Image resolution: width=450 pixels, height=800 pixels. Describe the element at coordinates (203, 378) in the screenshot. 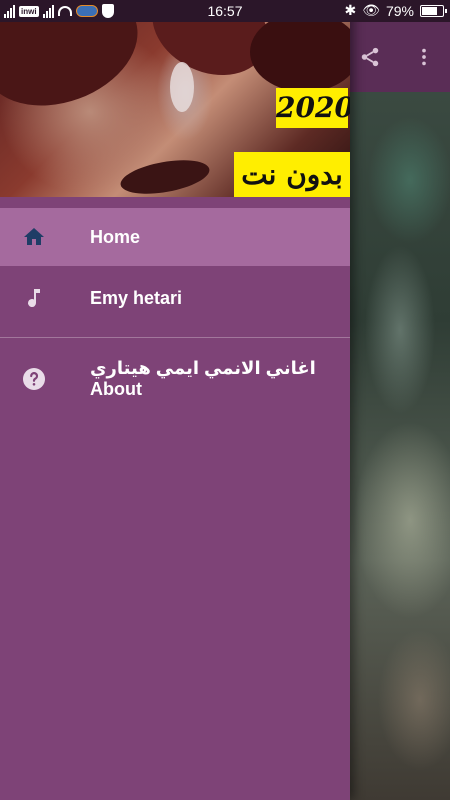

I see `nav-item-label: اغاني الانمي ايمي هيتاري About` at that location.